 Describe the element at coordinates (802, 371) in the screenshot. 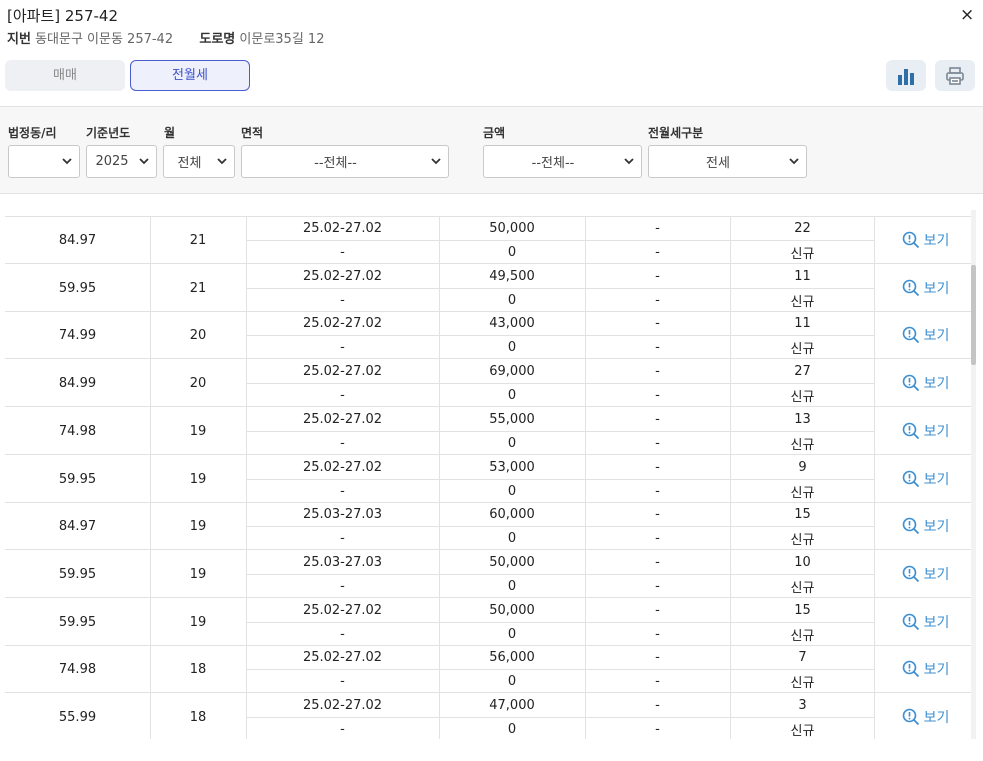

I see `floor-cell: 27` at that location.